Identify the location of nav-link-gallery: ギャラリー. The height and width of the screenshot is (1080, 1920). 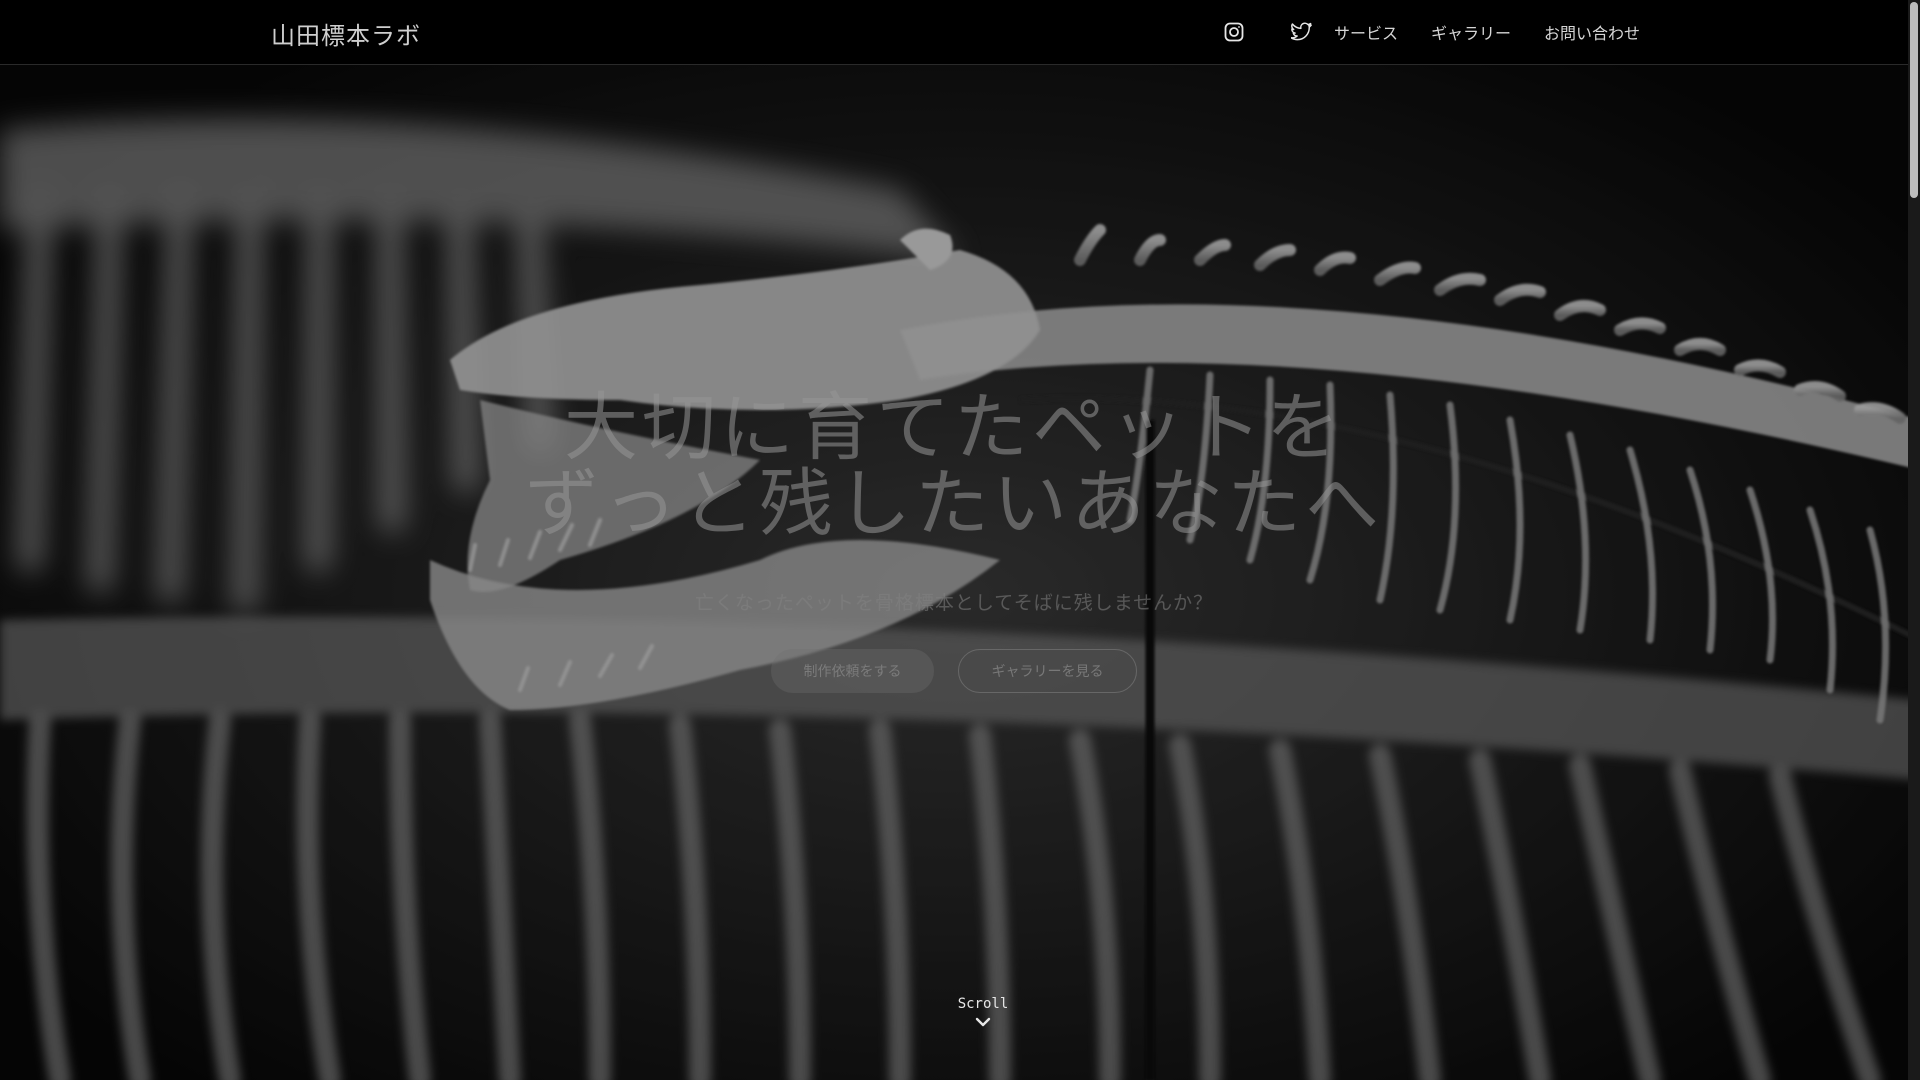
(1471, 32).